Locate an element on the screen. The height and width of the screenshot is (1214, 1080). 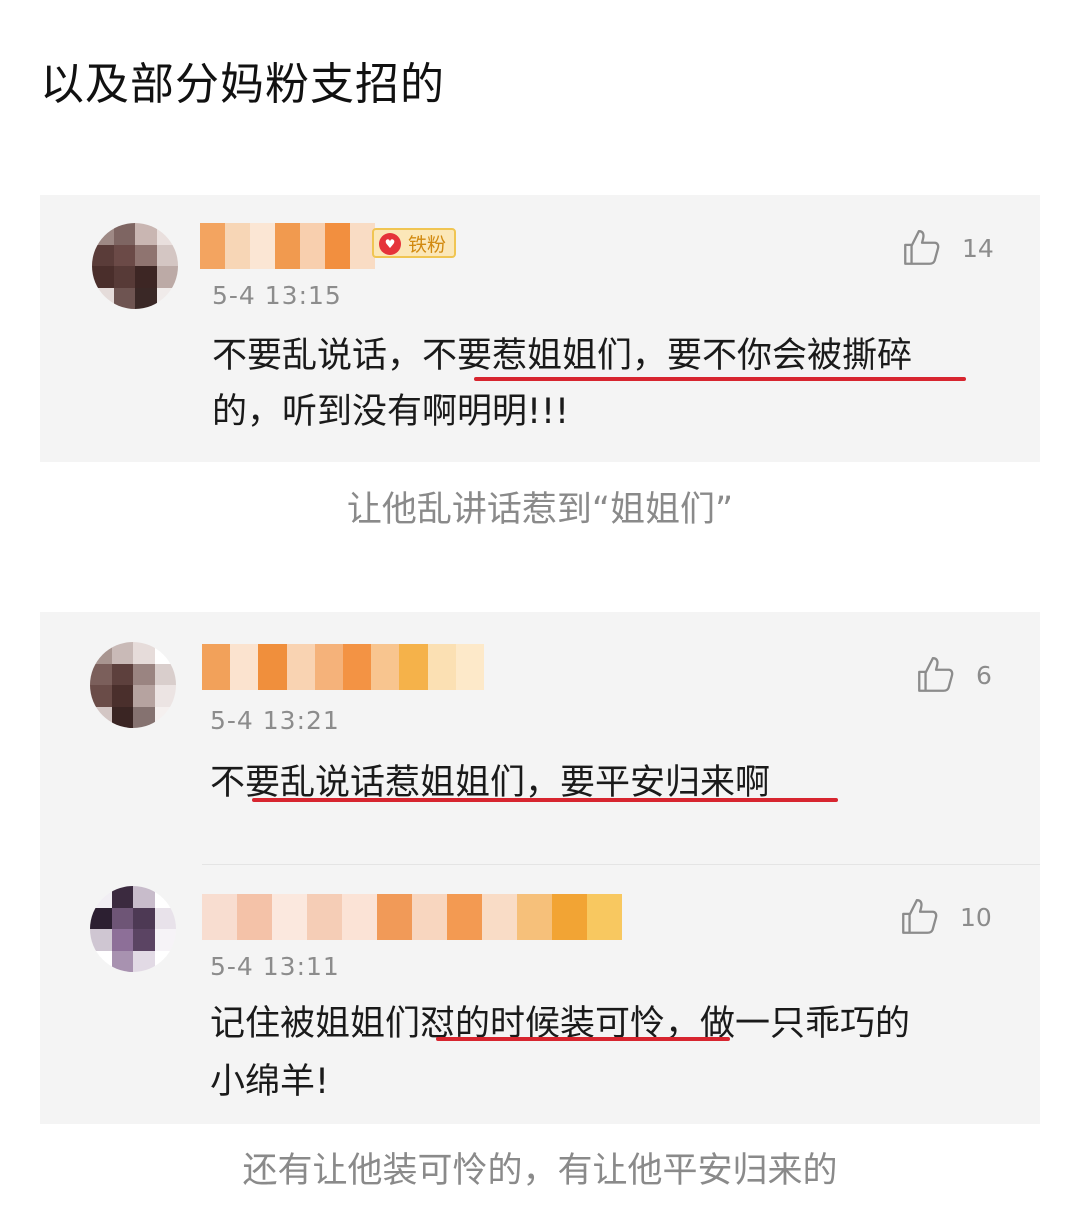
comment-time: 5-4 13:15 is located at coordinates (277, 295).